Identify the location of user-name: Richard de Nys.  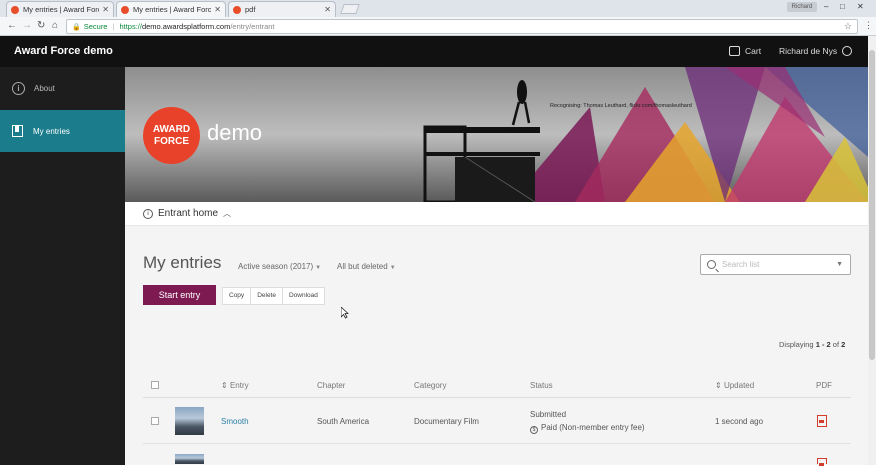
(808, 51).